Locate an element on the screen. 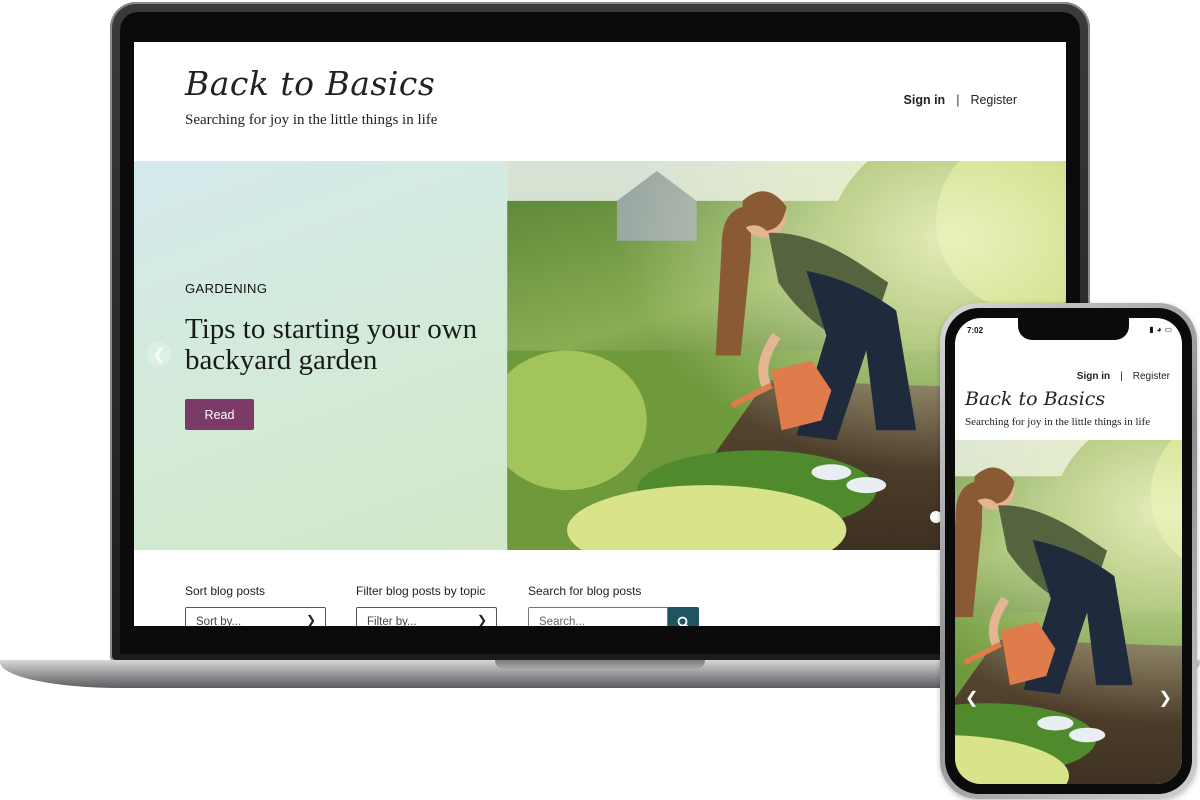 The width and height of the screenshot is (1200, 800). signal-icon: ▮ is located at coordinates (1151, 329).